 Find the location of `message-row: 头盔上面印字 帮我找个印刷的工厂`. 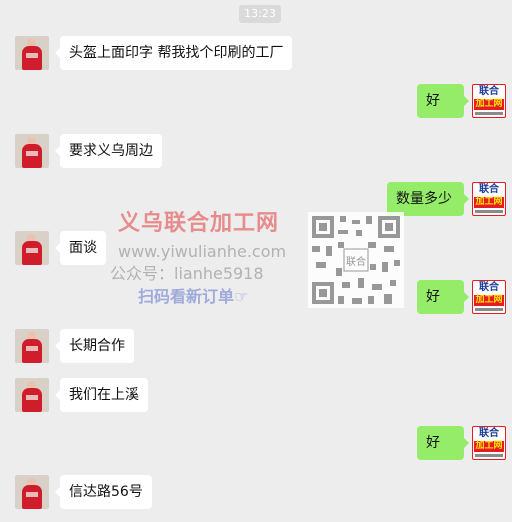

message-row: 头盔上面印字 帮我找个印刷的工厂 is located at coordinates (256, 56).